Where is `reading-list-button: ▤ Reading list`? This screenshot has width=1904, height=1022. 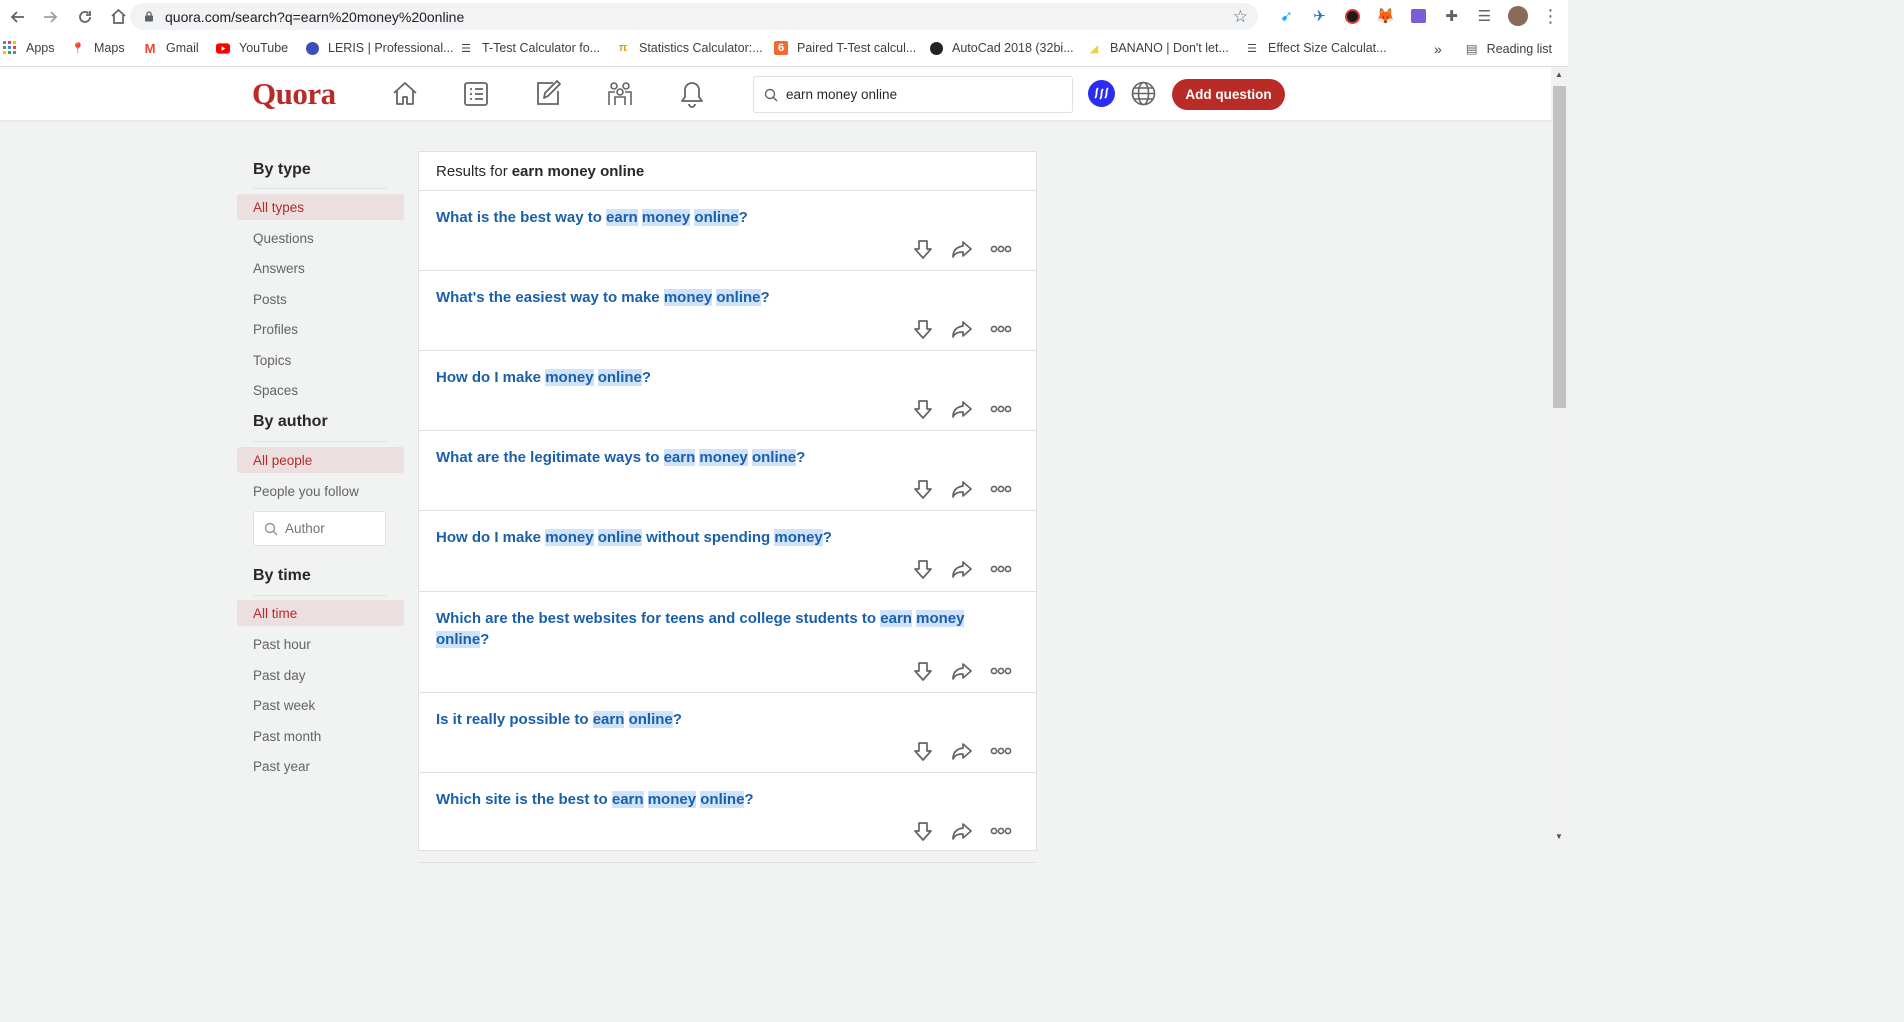
reading-list-button: ▤ Reading list is located at coordinates (1509, 49).